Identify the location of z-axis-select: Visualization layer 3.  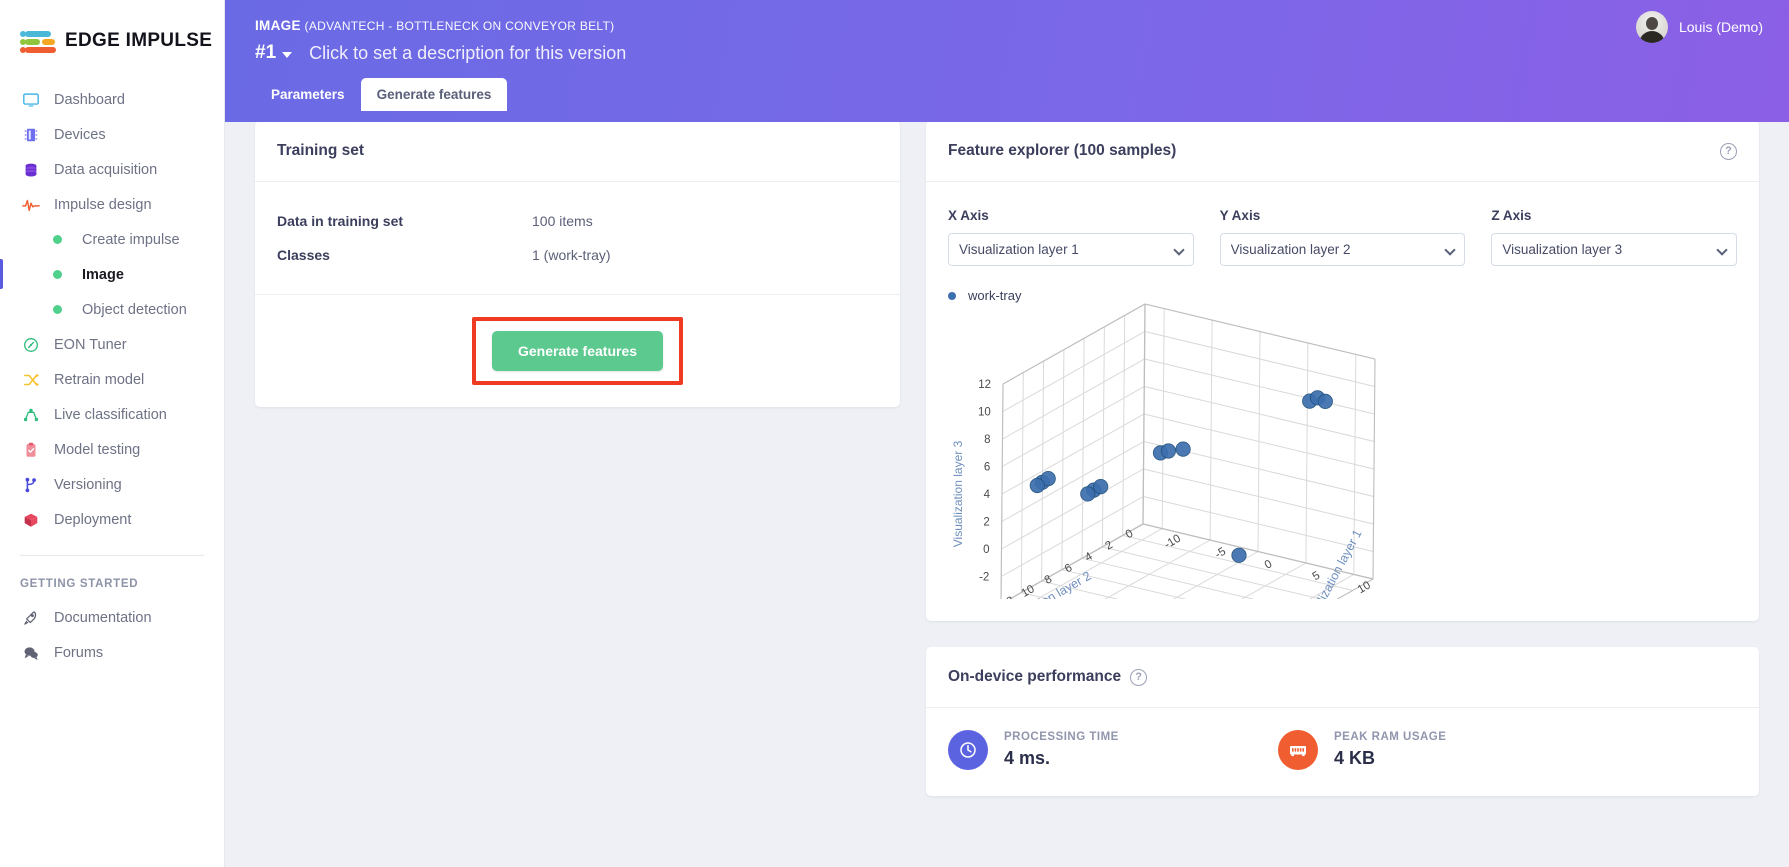
(1614, 249).